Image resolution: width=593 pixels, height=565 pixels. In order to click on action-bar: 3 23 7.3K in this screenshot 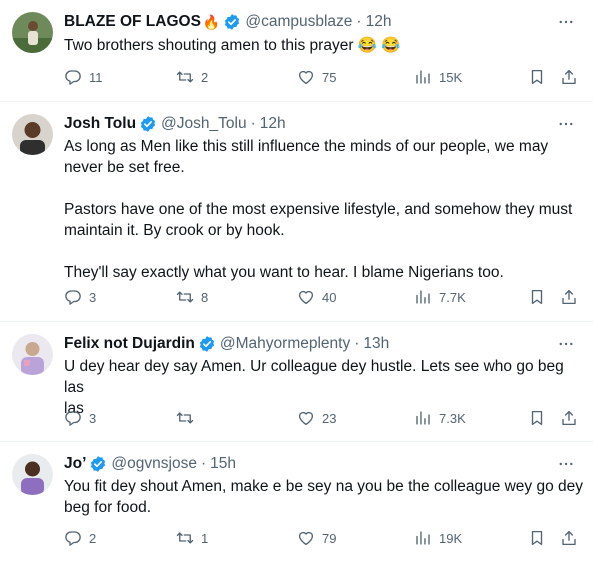, I will do `click(324, 418)`.